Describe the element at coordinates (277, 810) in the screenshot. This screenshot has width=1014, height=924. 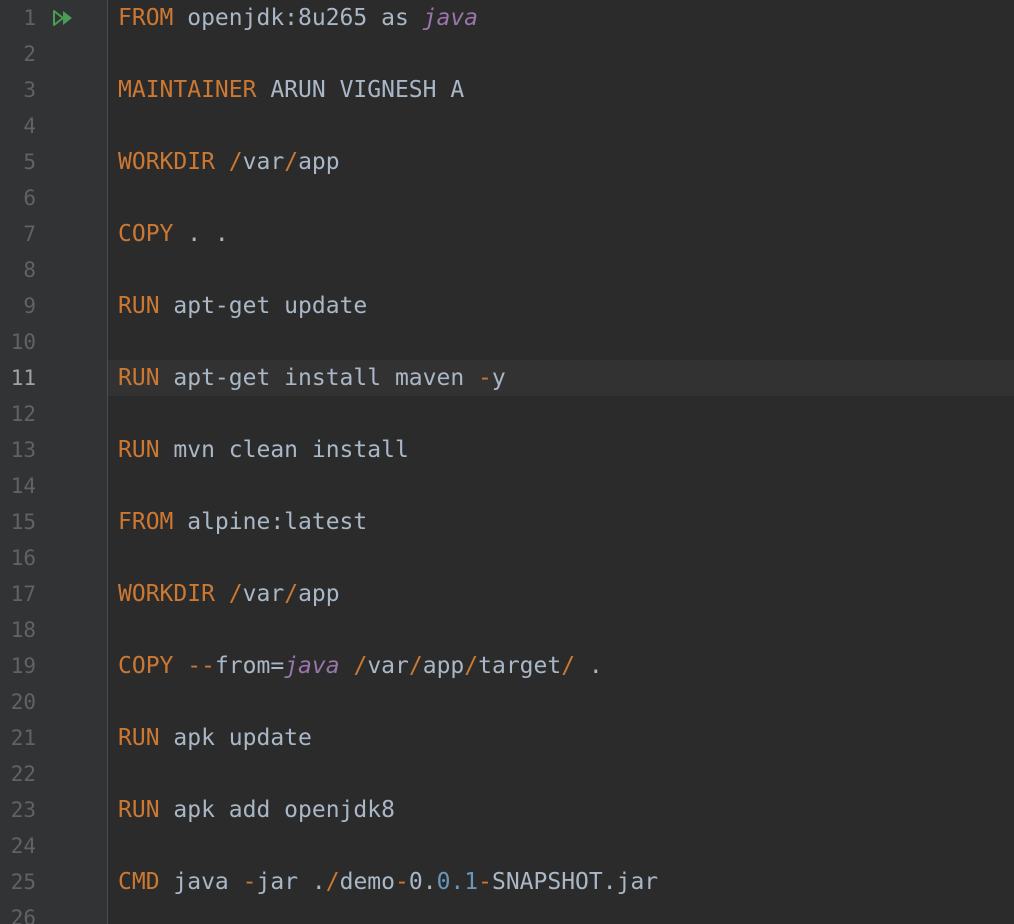
I see `text-token: apk add openjdk8` at that location.